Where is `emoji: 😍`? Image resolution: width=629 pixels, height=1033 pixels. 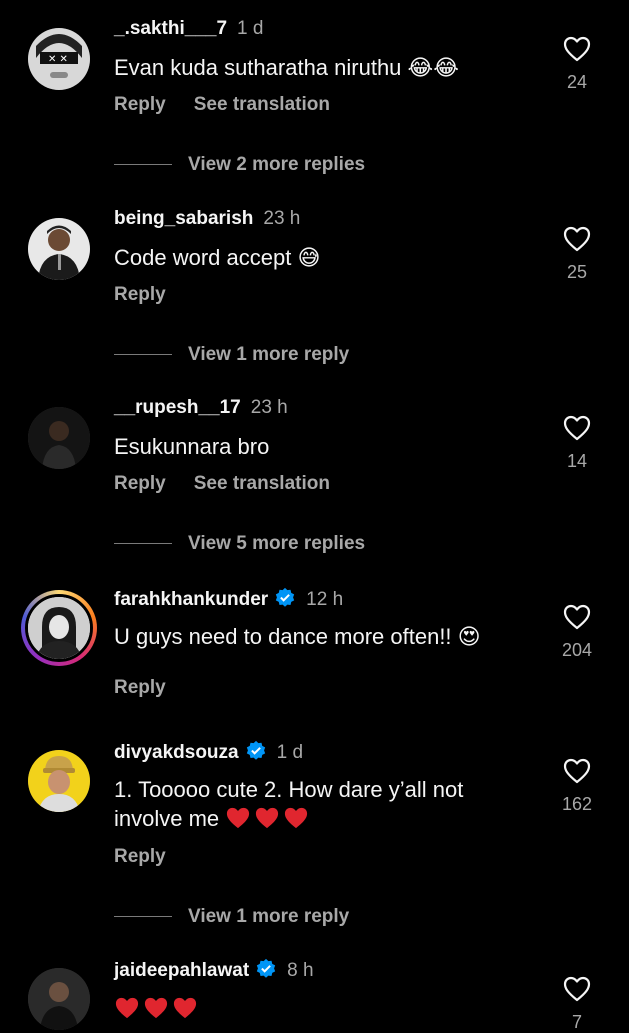
emoji: 😍 is located at coordinates (469, 636).